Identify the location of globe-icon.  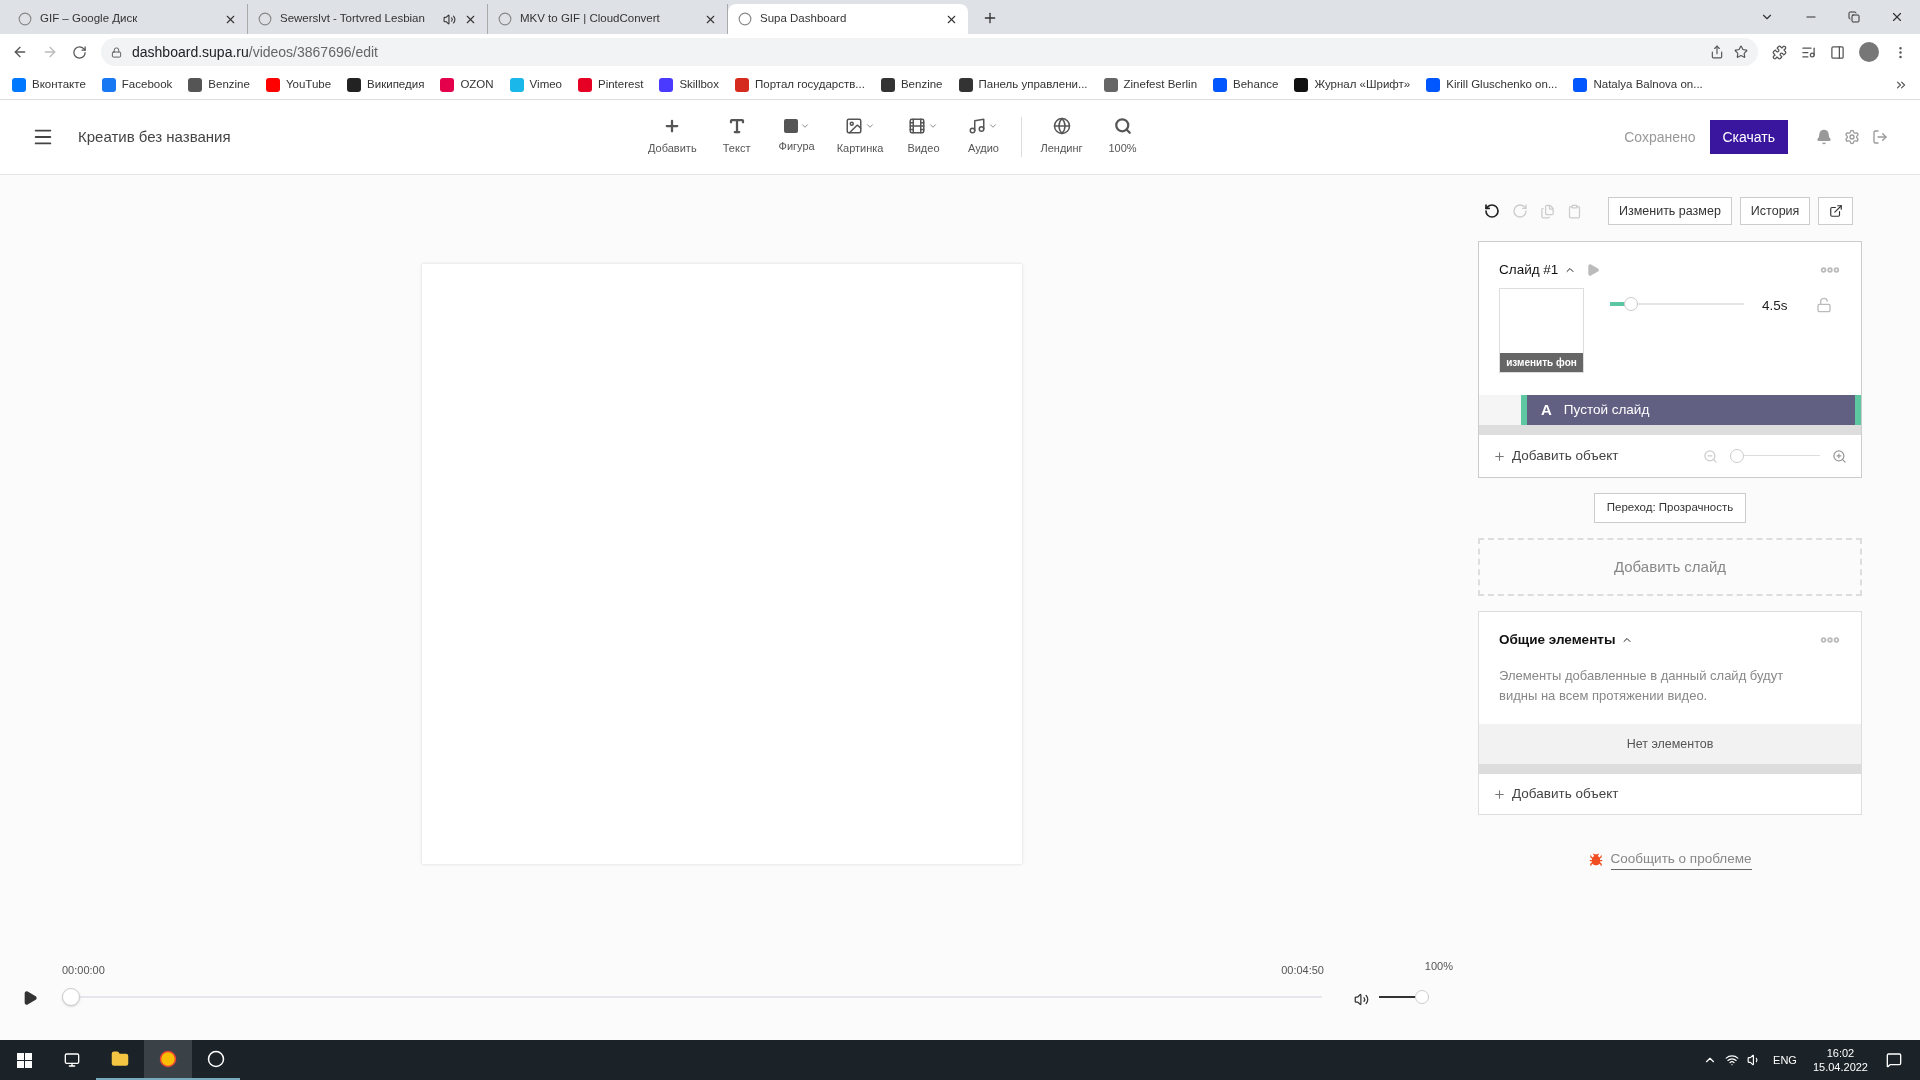
(1061, 126).